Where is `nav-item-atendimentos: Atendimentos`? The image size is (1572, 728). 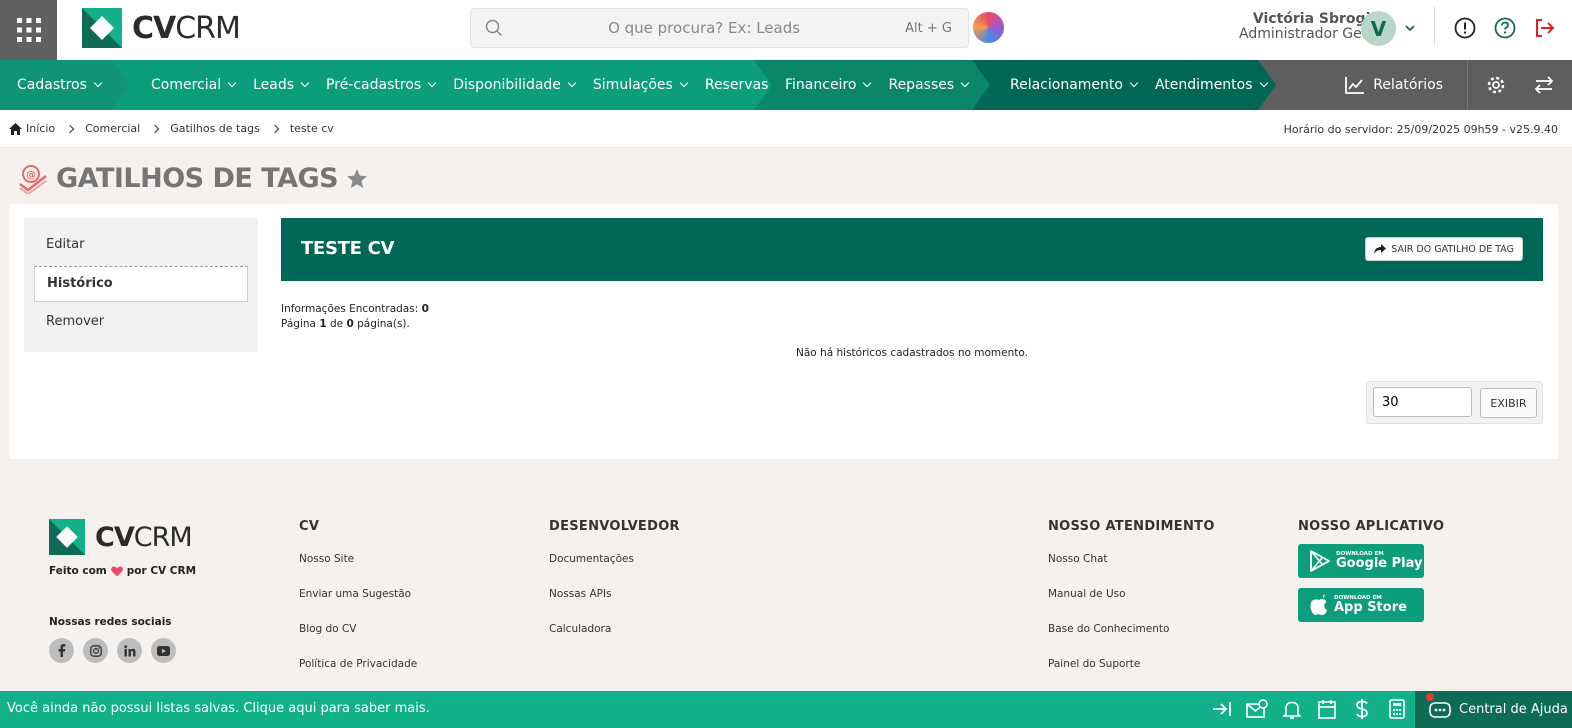
nav-item-atendimentos: Atendimentos is located at coordinates (1211, 85).